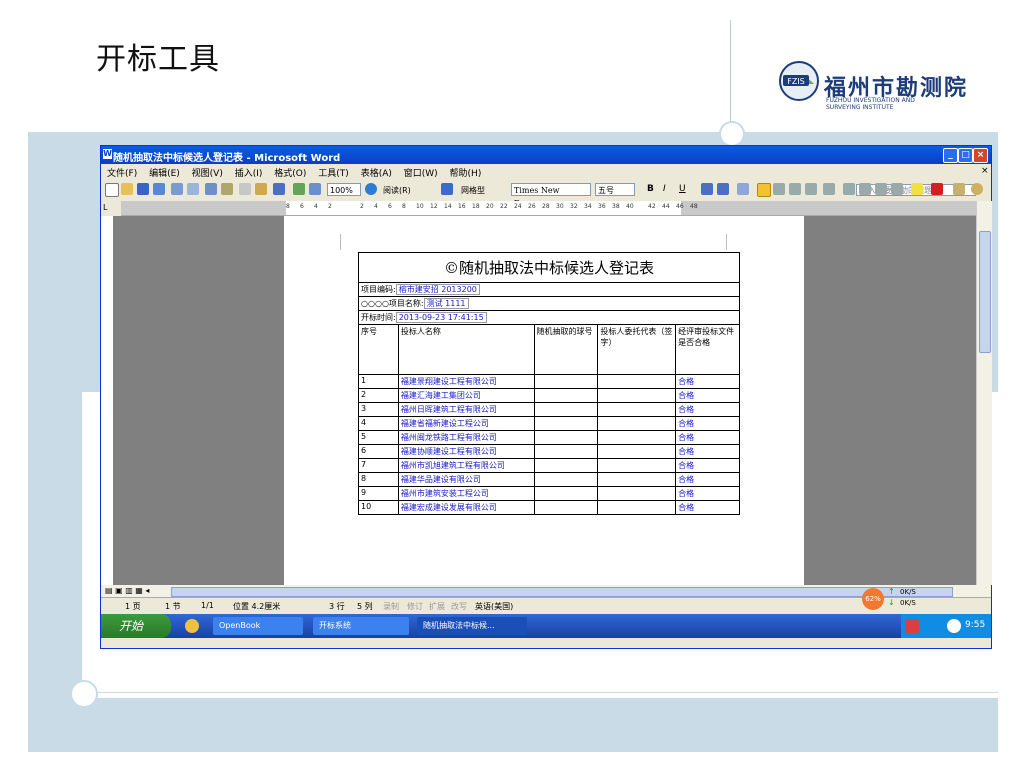  What do you see at coordinates (546, 155) in the screenshot?
I see `title-bar: W 随机抽取法中标候选人登记表 - Microsoft Word _ □ ×` at bounding box center [546, 155].